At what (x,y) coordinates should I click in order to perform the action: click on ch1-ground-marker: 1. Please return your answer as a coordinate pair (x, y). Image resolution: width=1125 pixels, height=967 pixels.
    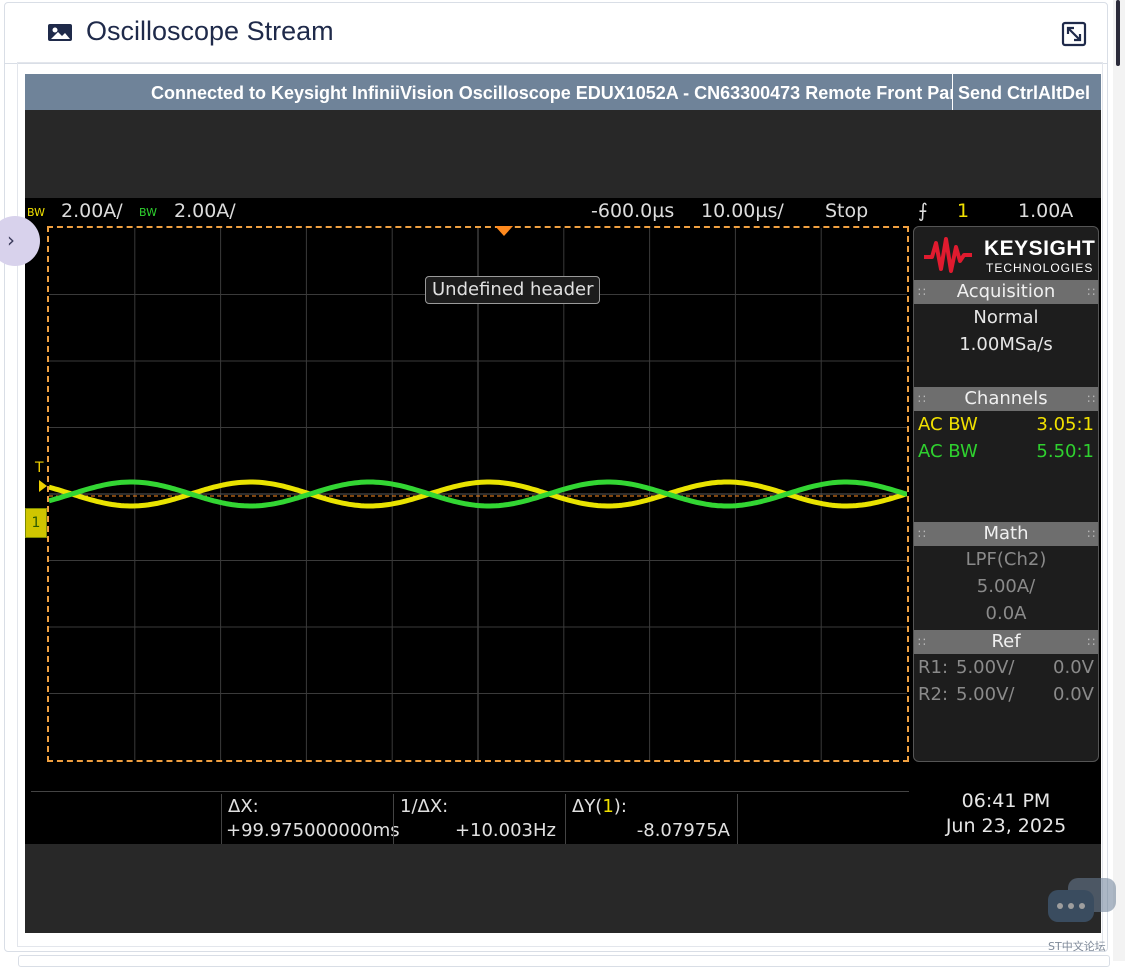
    Looking at the image, I should click on (36, 523).